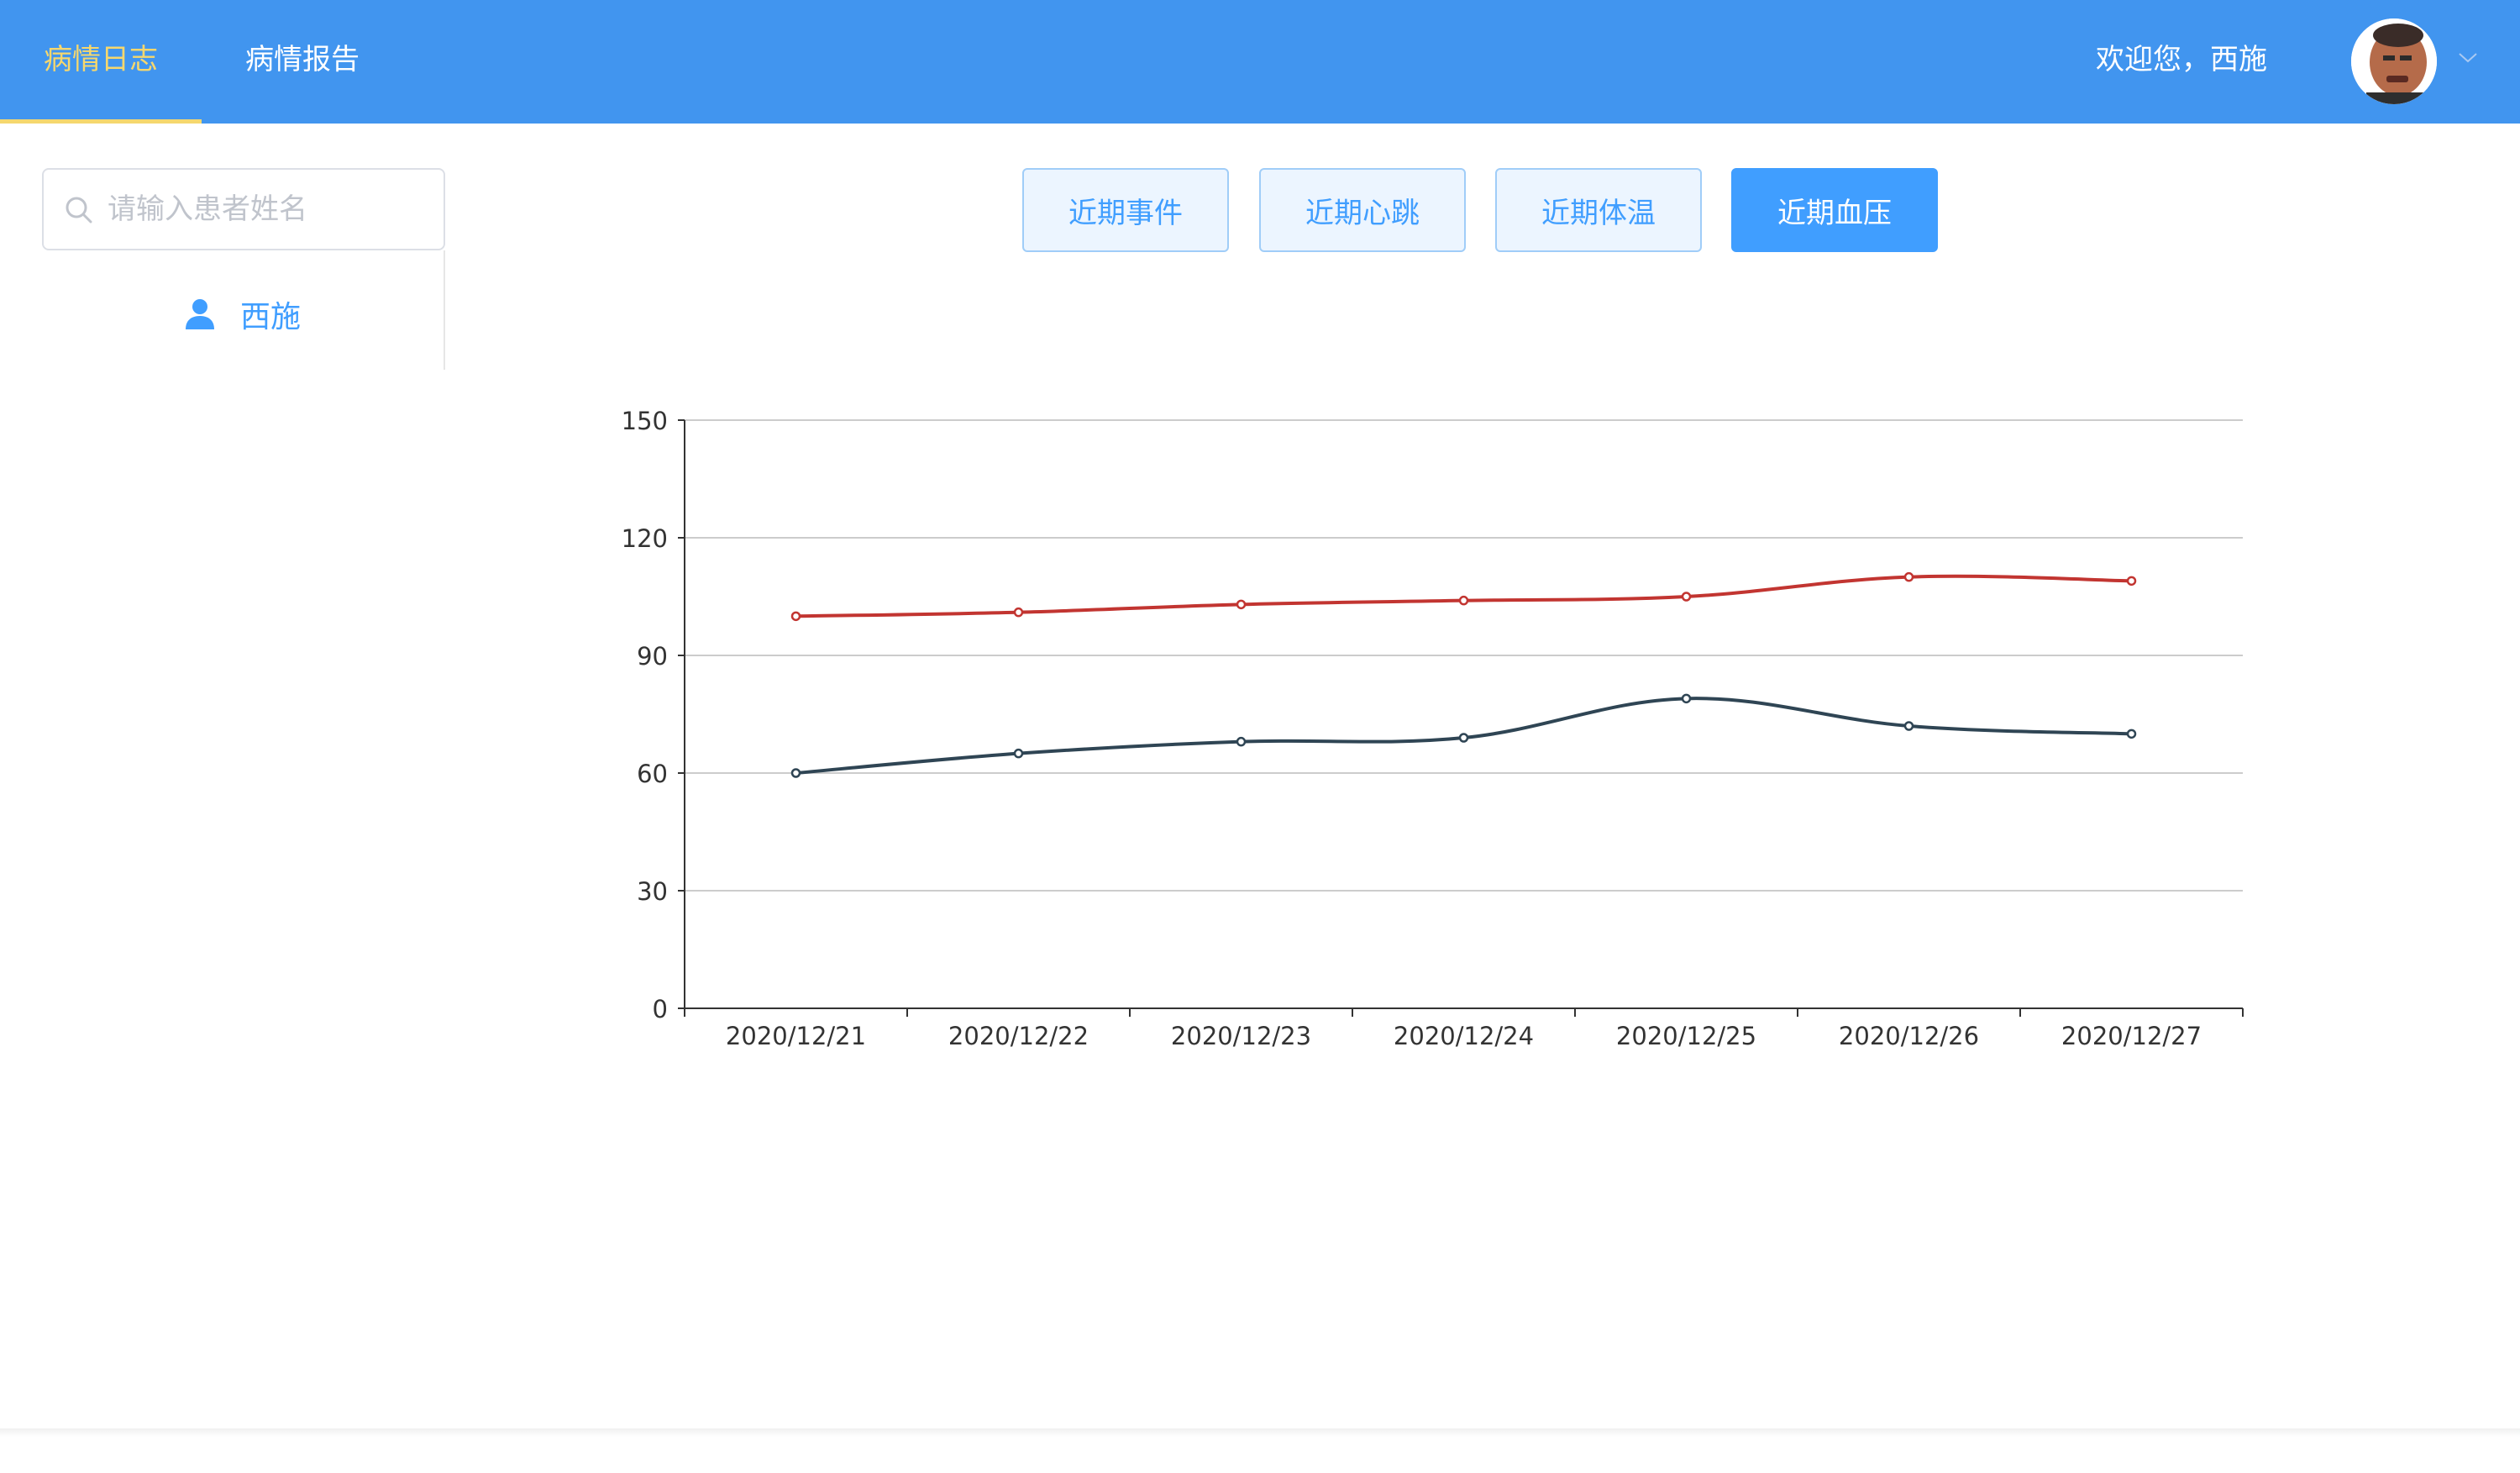 Image resolution: width=2520 pixels, height=1473 pixels. What do you see at coordinates (660, 1009) in the screenshot?
I see `y-tick-label: 0` at bounding box center [660, 1009].